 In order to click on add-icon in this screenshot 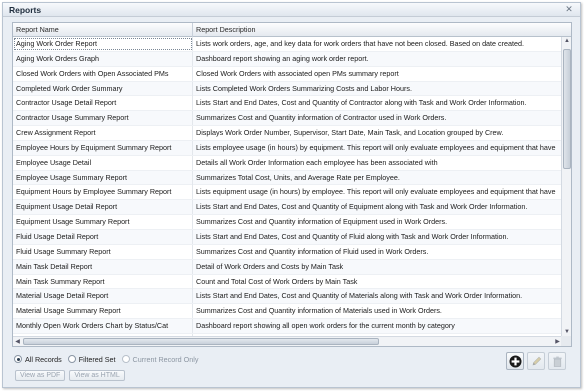, I will do `click(515, 361)`.